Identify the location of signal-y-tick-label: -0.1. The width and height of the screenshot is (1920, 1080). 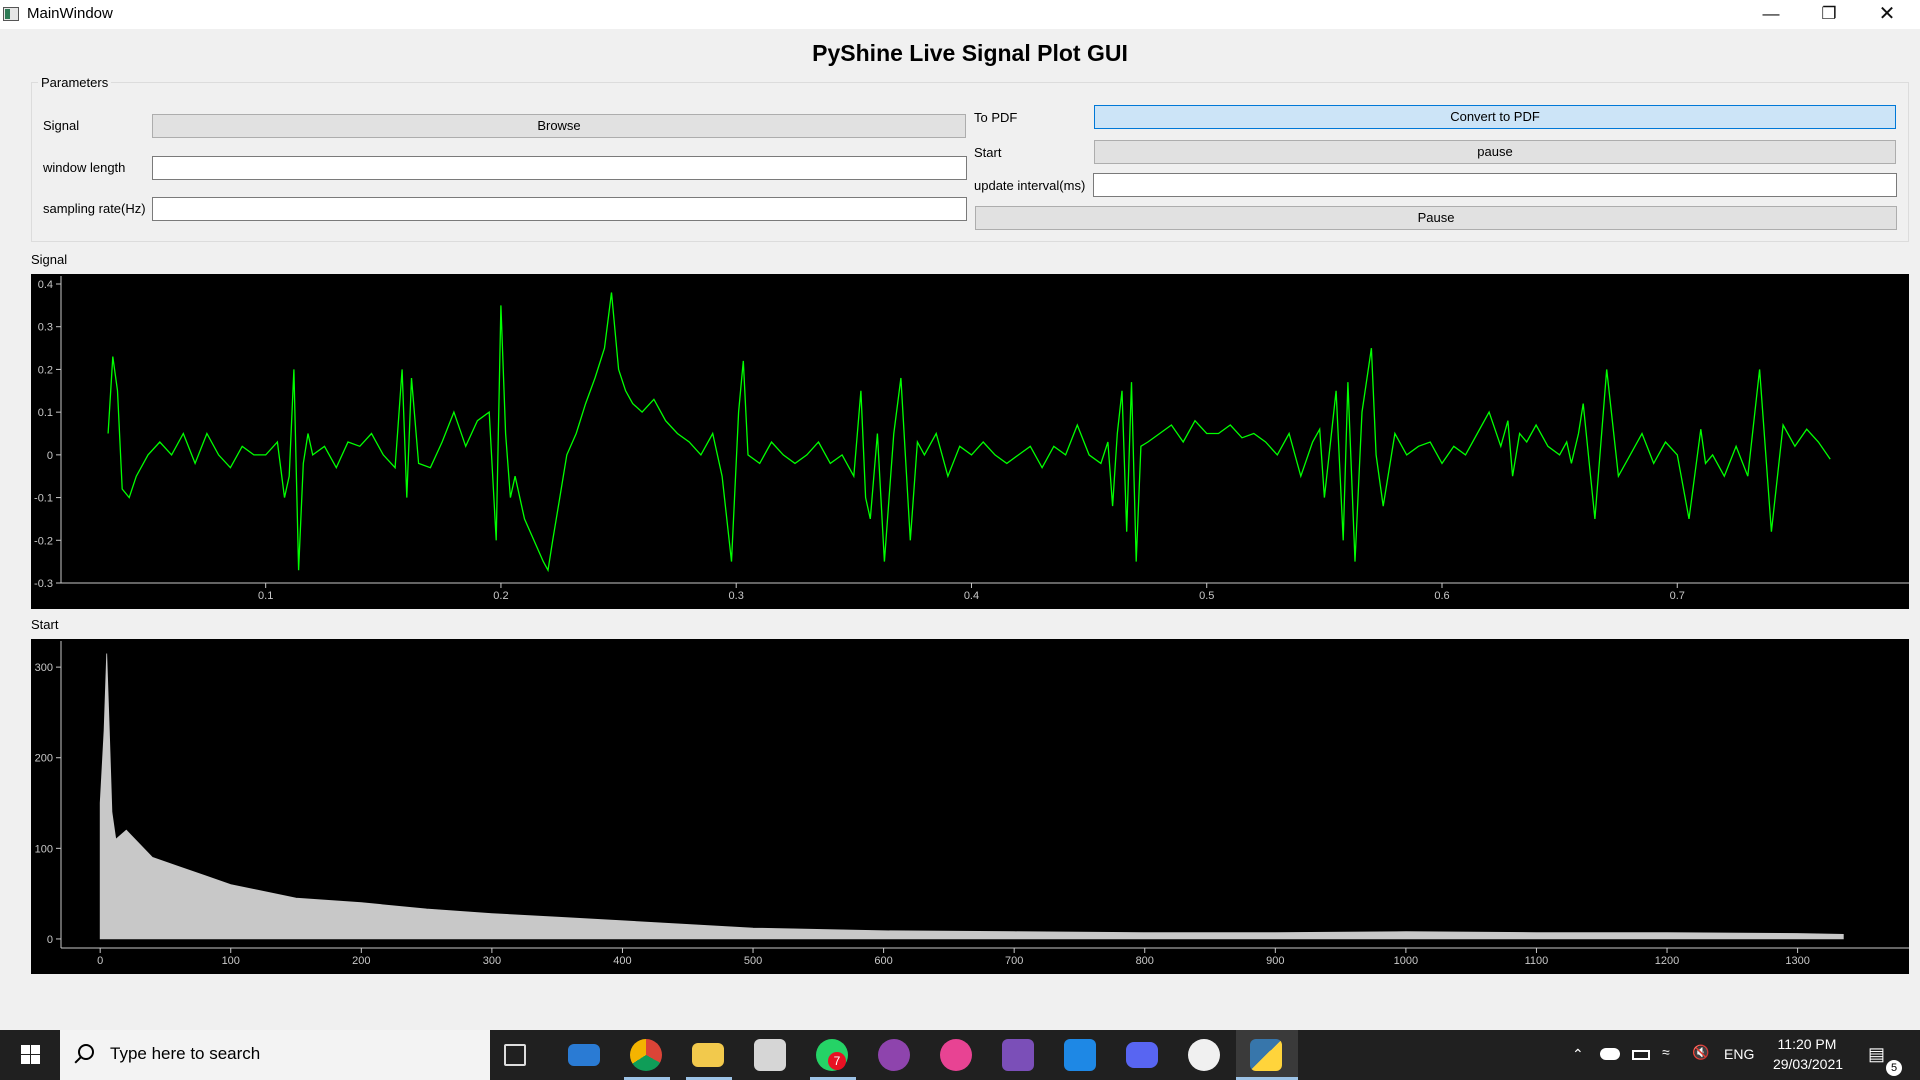
(43, 499).